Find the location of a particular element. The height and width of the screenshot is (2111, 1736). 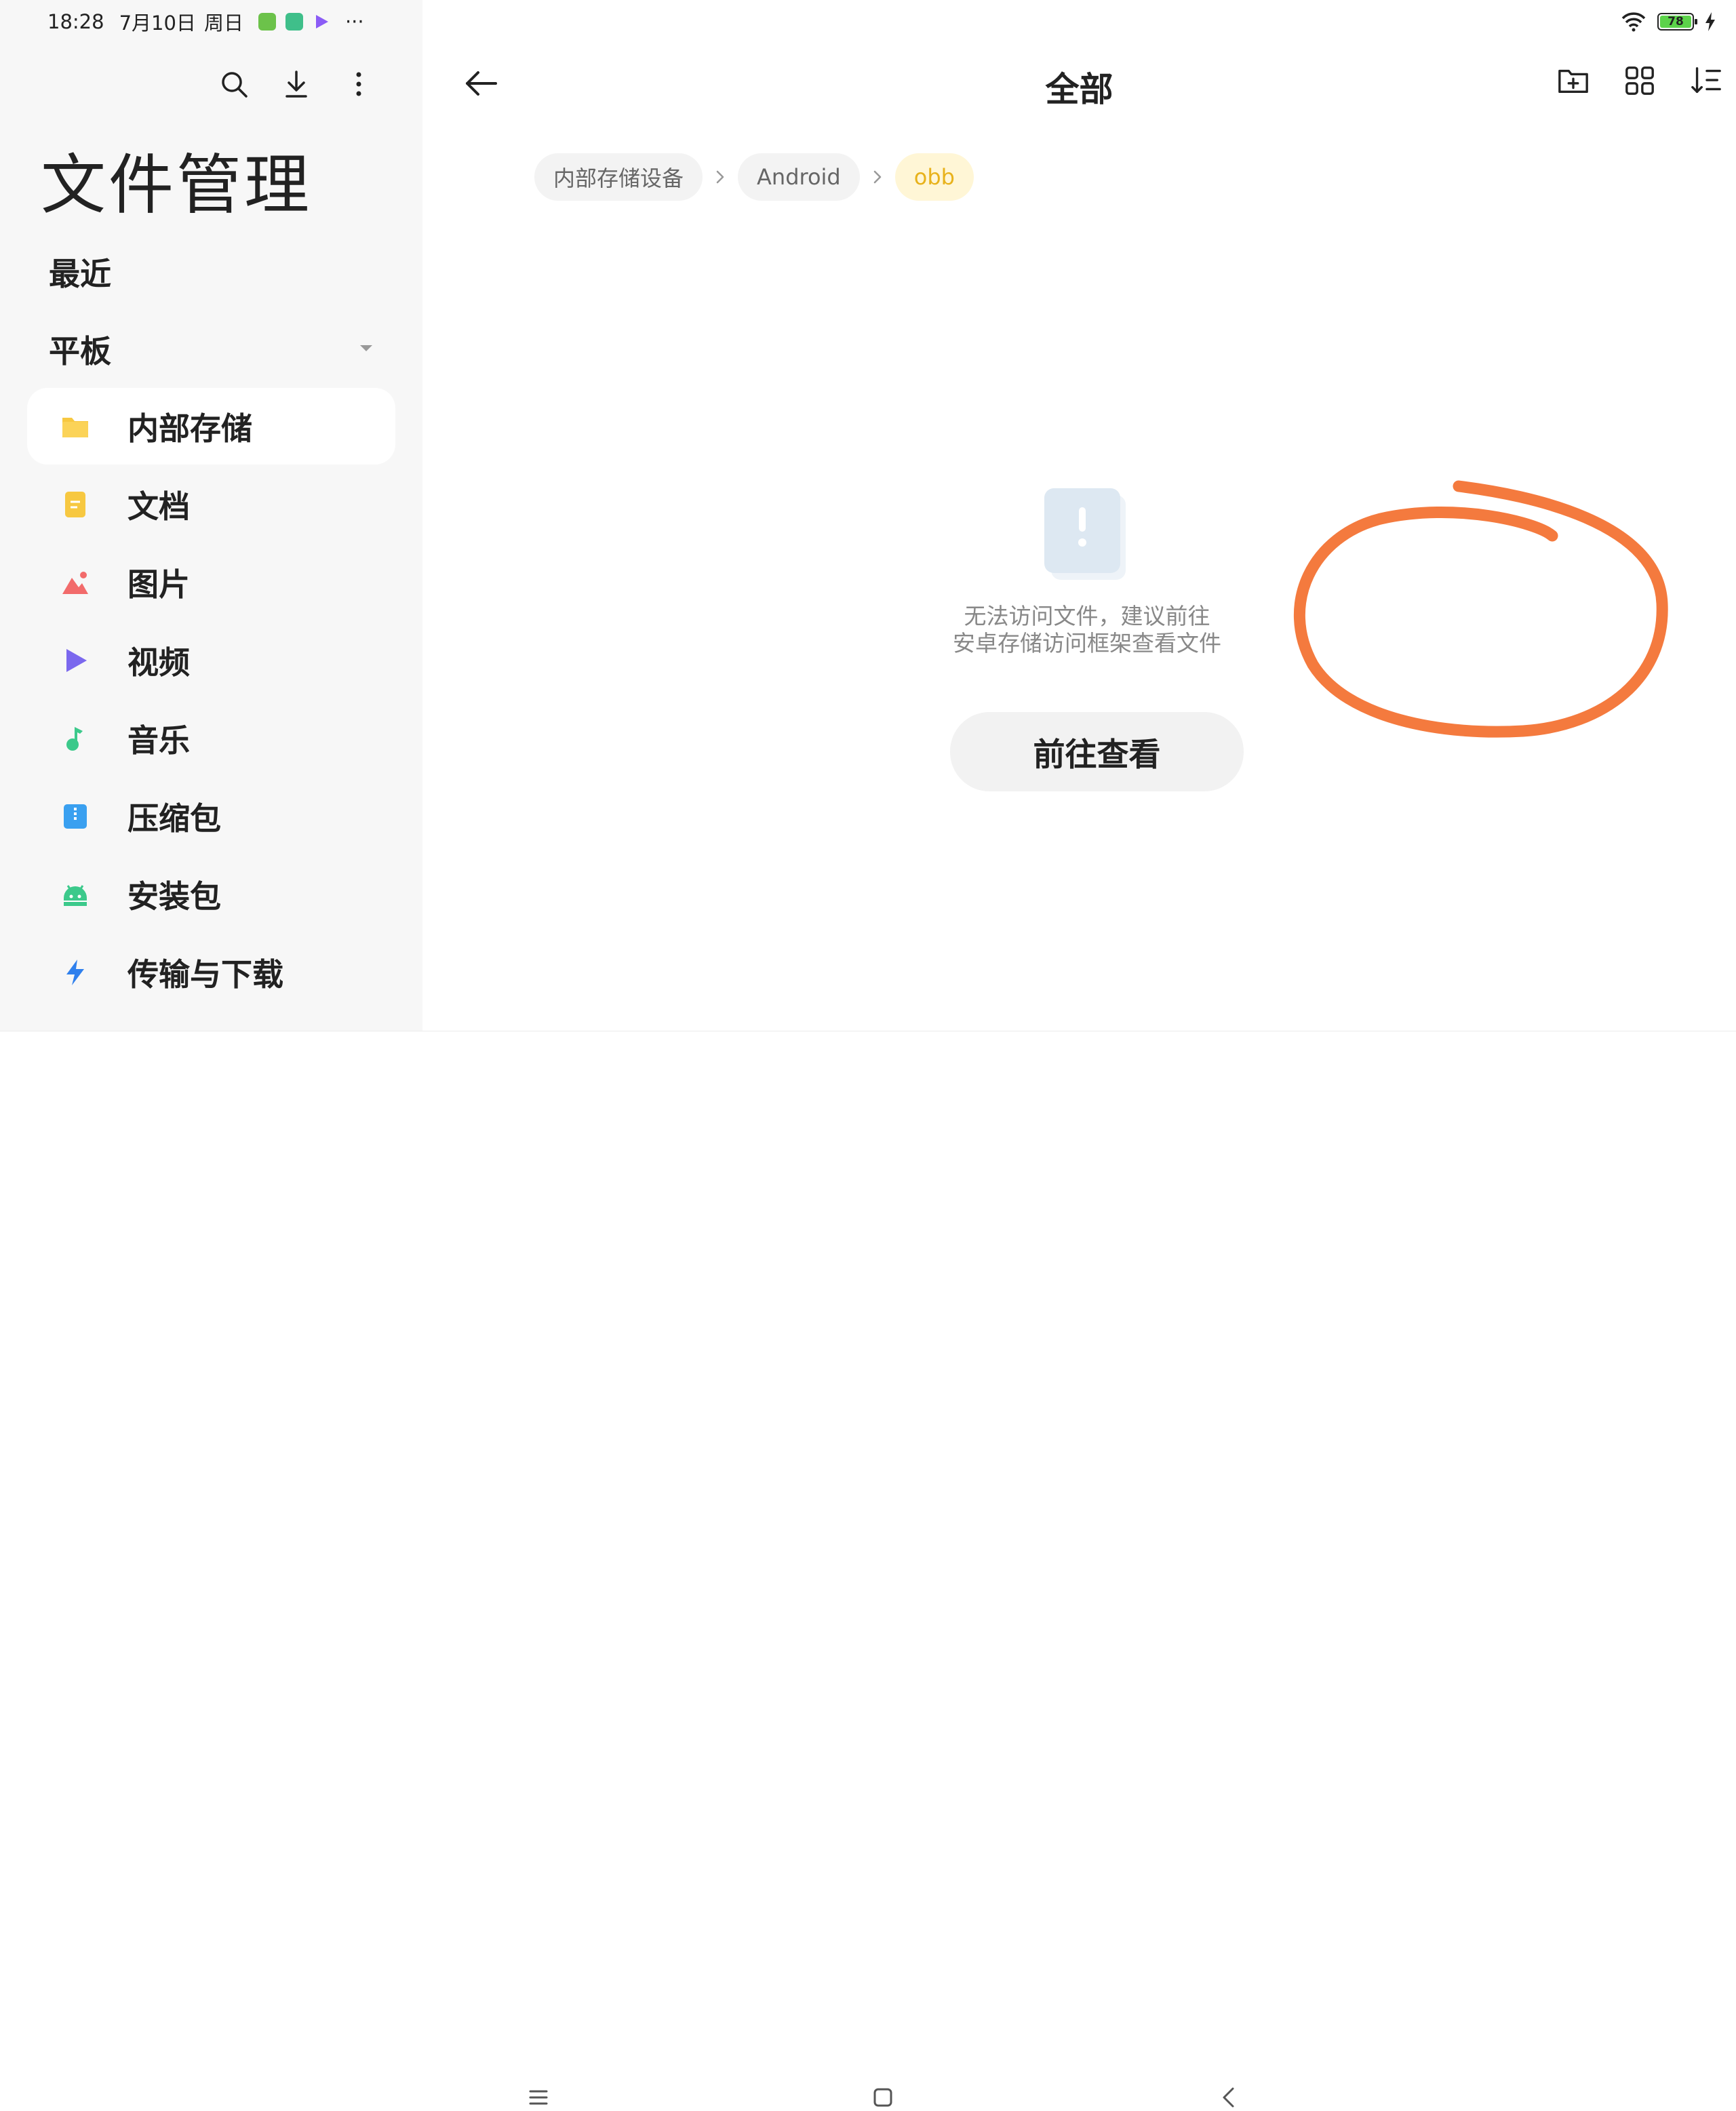

sort-icon is located at coordinates (1706, 80).